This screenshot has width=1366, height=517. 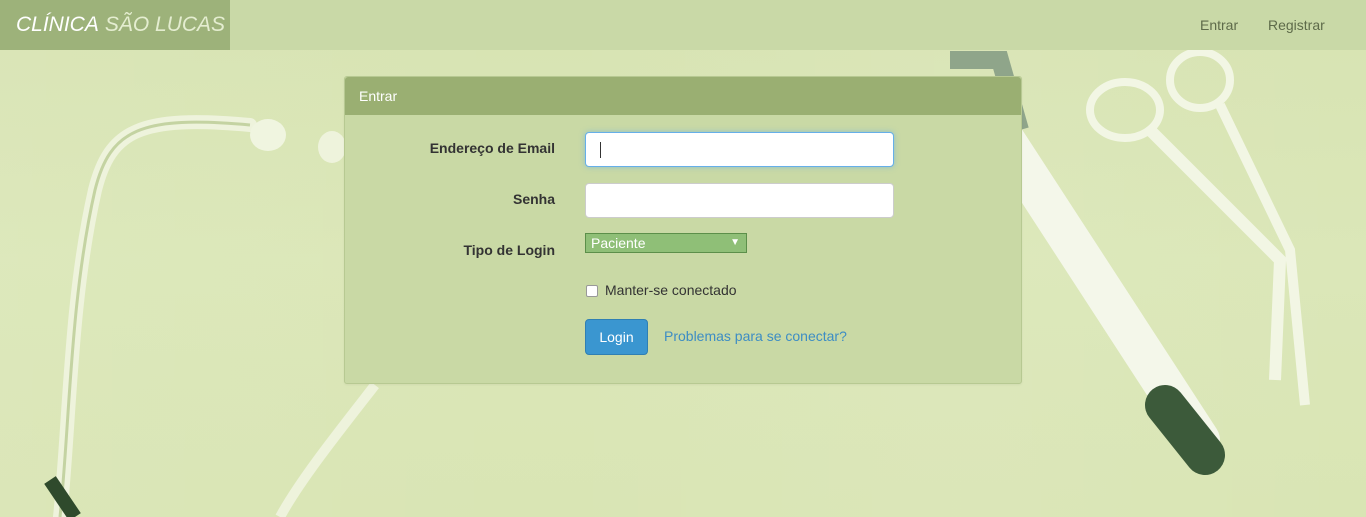 What do you see at coordinates (739, 200) in the screenshot?
I see `password-field` at bounding box center [739, 200].